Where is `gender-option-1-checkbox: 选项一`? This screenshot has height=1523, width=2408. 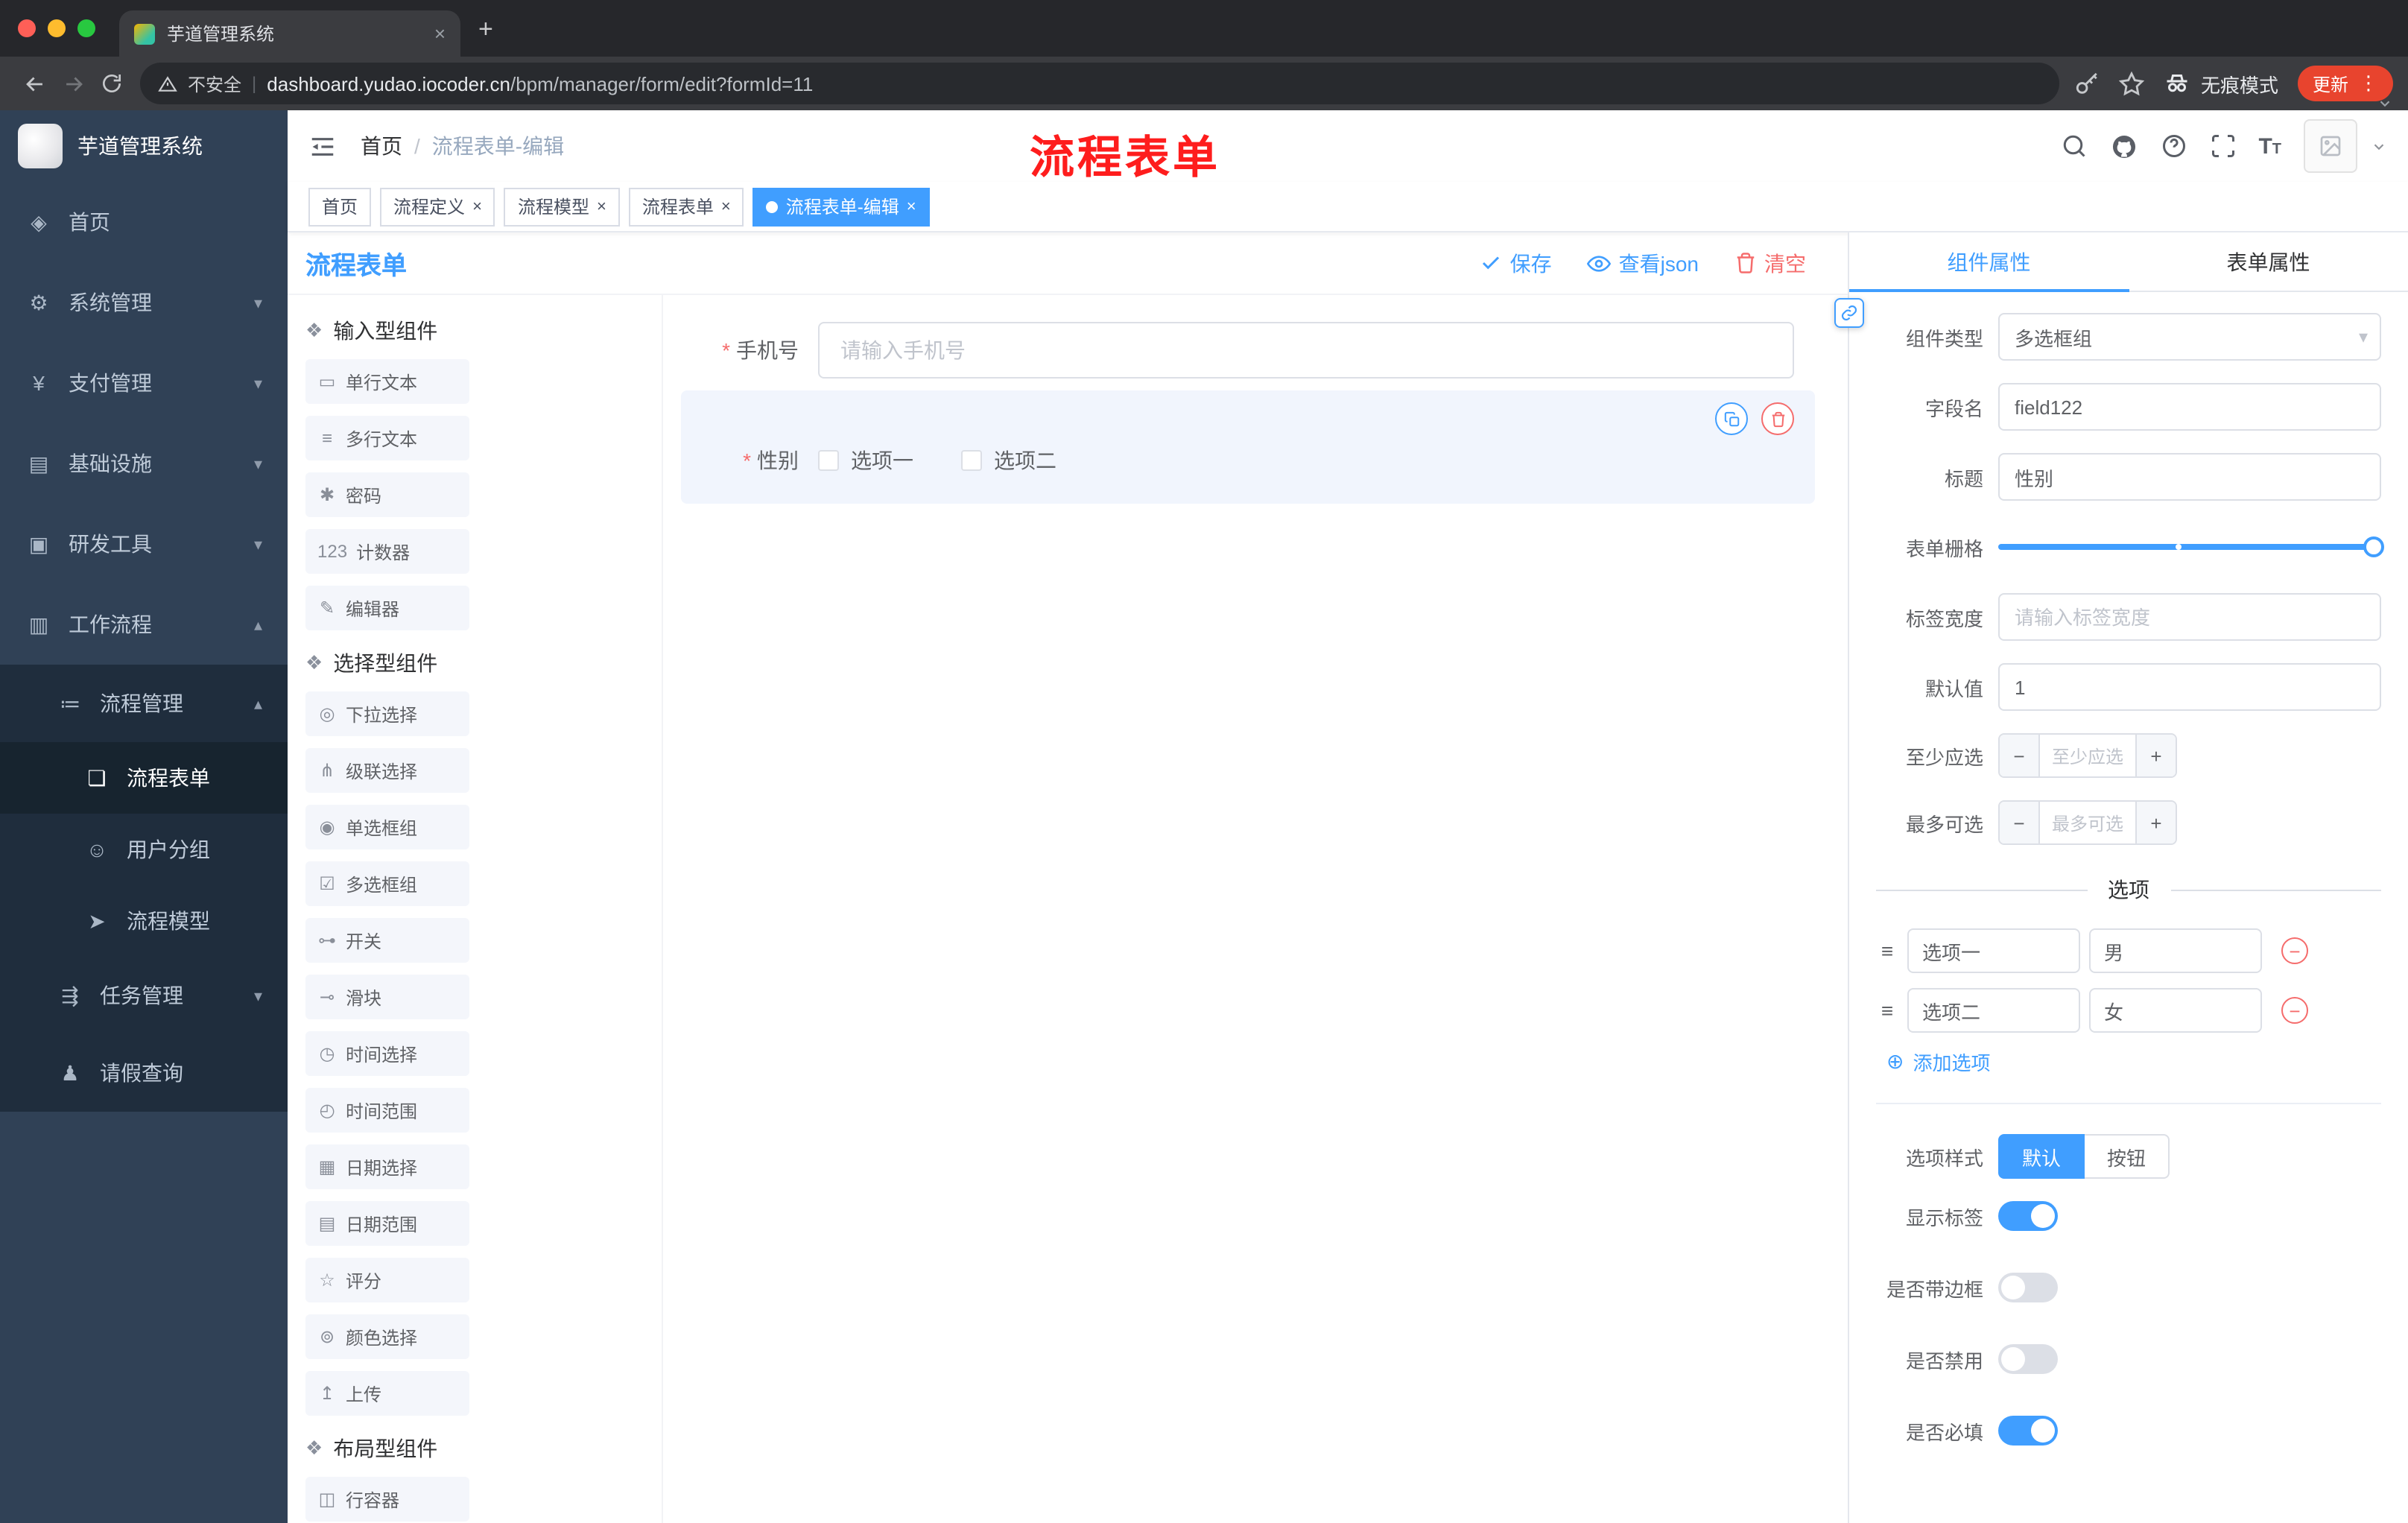
gender-option-1-checkbox: 选项一 is located at coordinates (865, 461).